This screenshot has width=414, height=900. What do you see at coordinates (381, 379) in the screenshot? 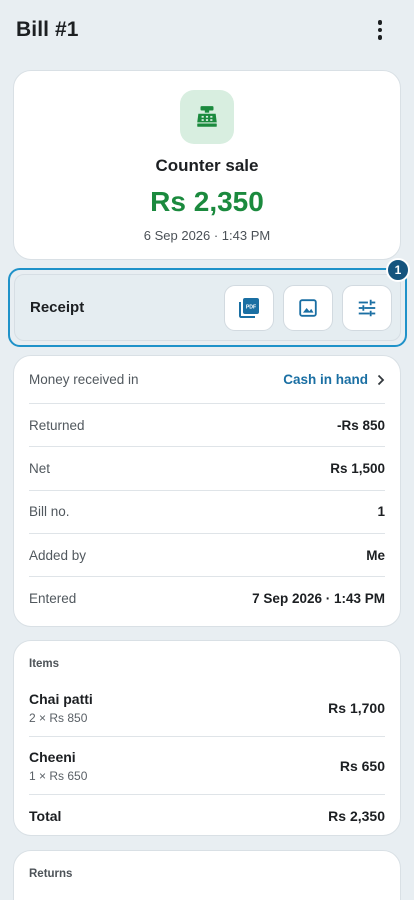
I see `chevron-right-icon` at bounding box center [381, 379].